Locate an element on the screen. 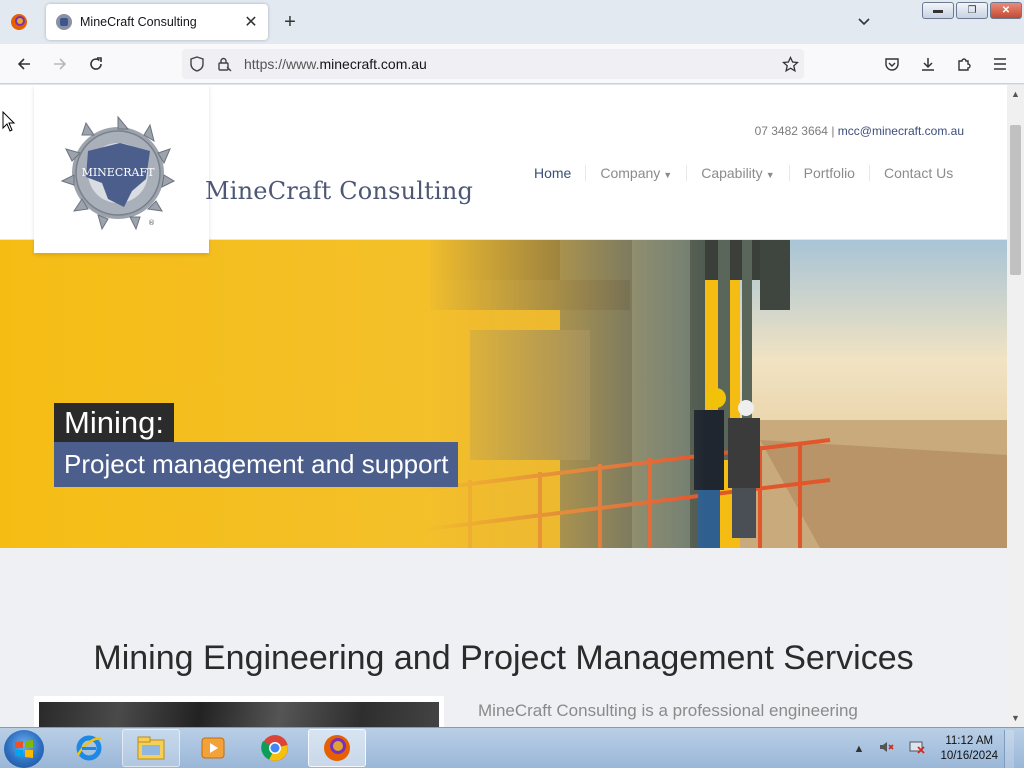  site-info-lock-icon is located at coordinates (224, 64).